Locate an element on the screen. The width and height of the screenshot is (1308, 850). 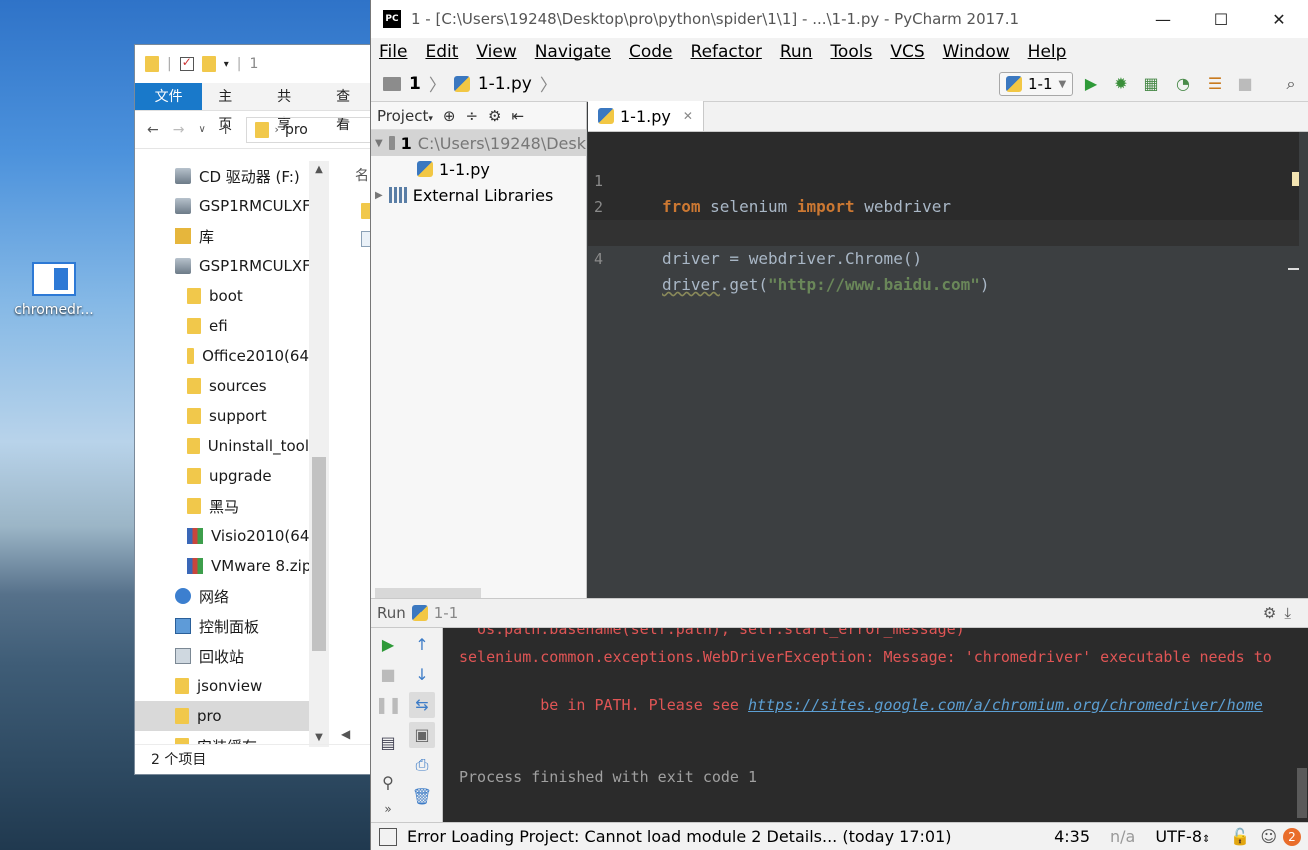
run-configuration-select: 1-1 ▼ is located at coordinates (1036, 84).